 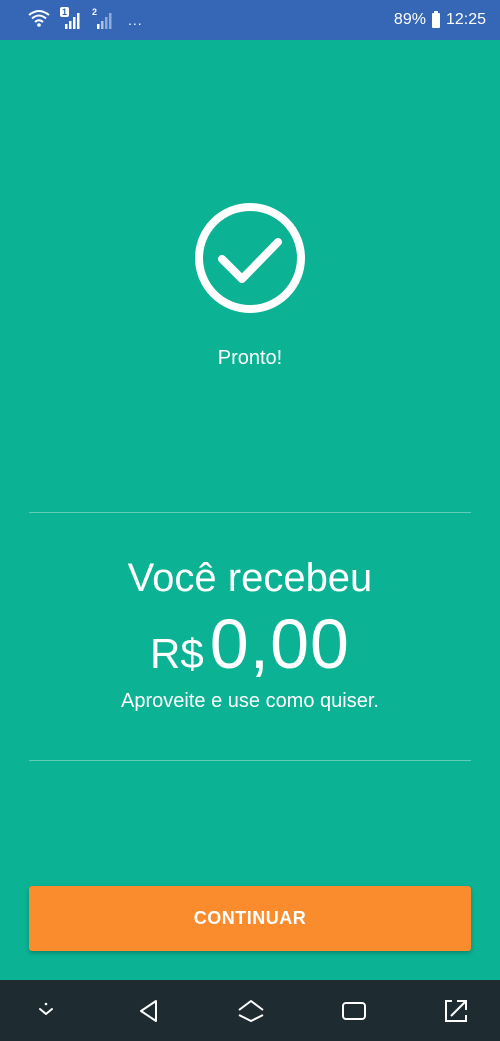 What do you see at coordinates (250, 20) in the screenshot?
I see `status-bar: 1 2 ... 89% 12:25` at bounding box center [250, 20].